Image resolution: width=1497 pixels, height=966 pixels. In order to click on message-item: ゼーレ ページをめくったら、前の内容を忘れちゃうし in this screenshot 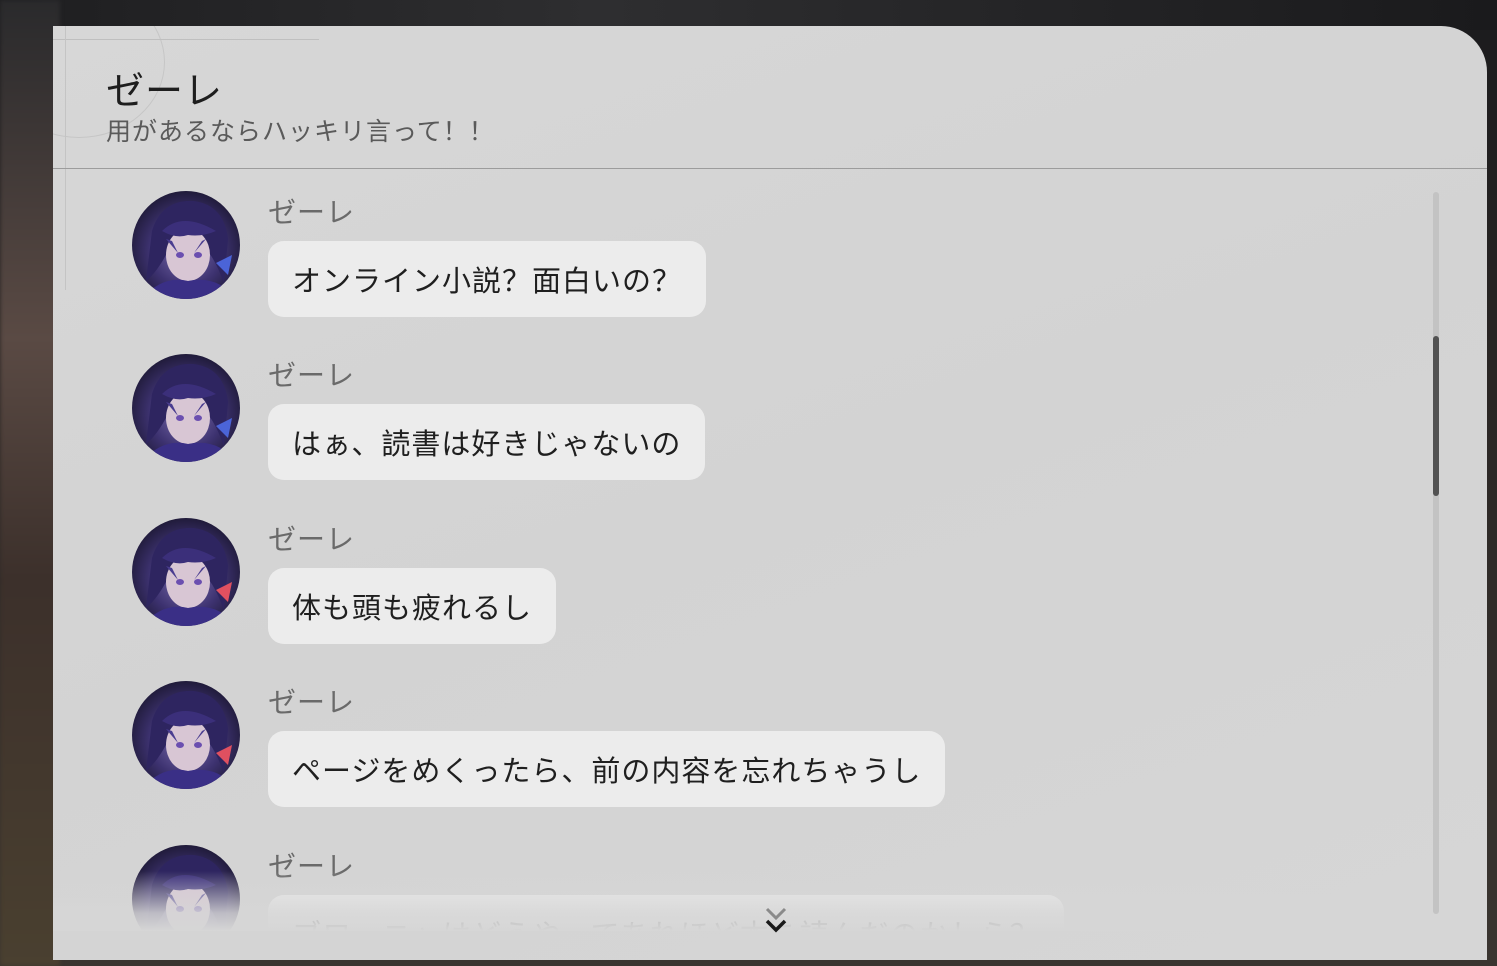, I will do `click(682, 734)`.